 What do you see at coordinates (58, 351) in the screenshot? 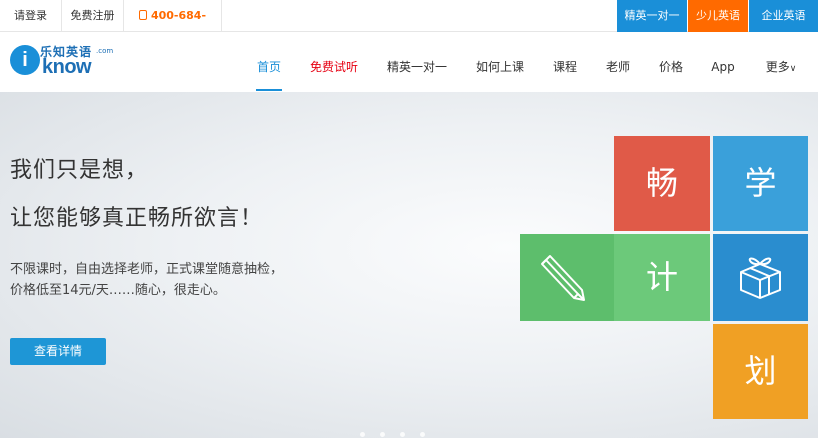
I see `view-details-button: 查看详情` at bounding box center [58, 351].